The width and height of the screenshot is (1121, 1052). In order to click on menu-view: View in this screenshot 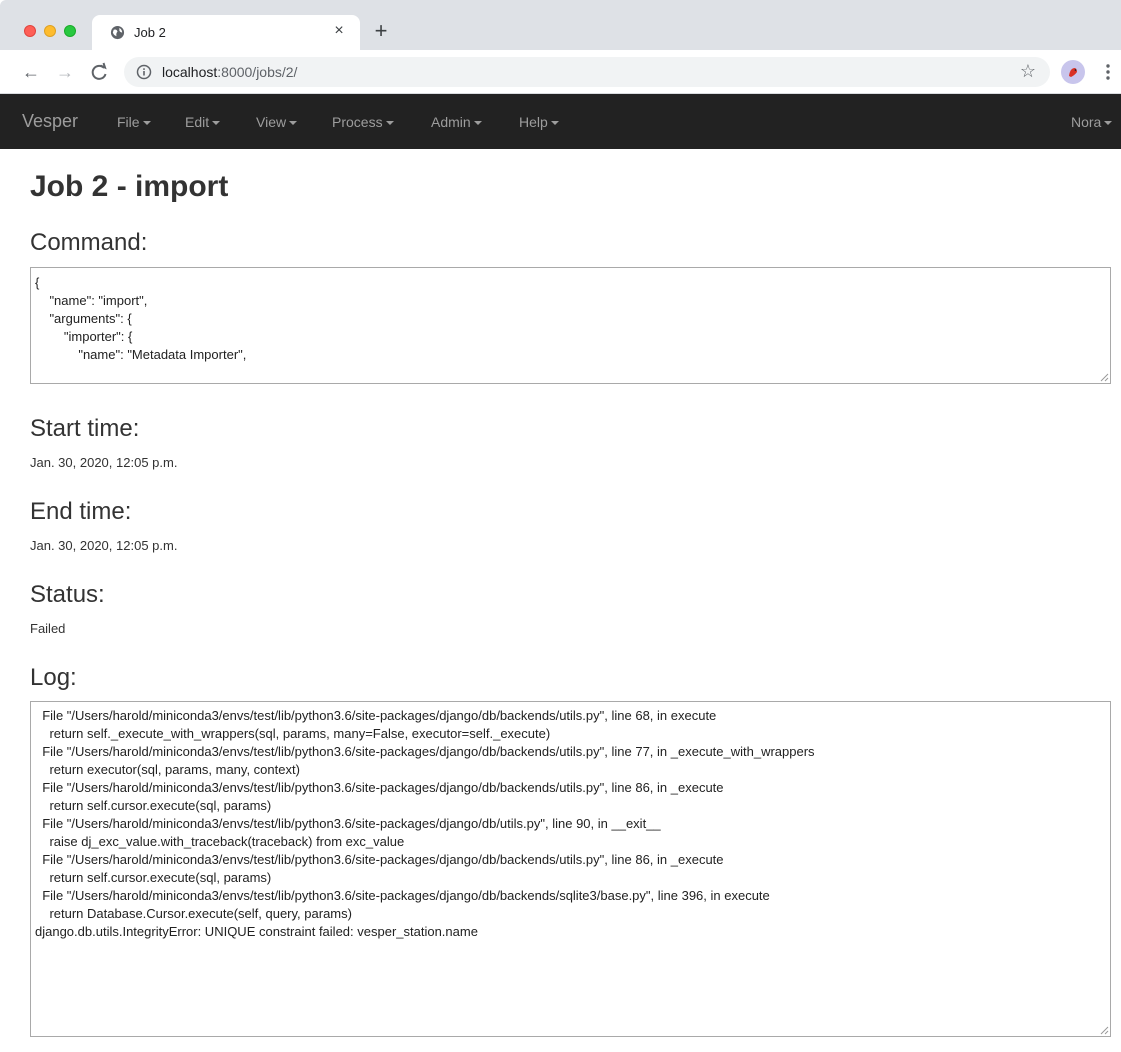, I will do `click(277, 122)`.